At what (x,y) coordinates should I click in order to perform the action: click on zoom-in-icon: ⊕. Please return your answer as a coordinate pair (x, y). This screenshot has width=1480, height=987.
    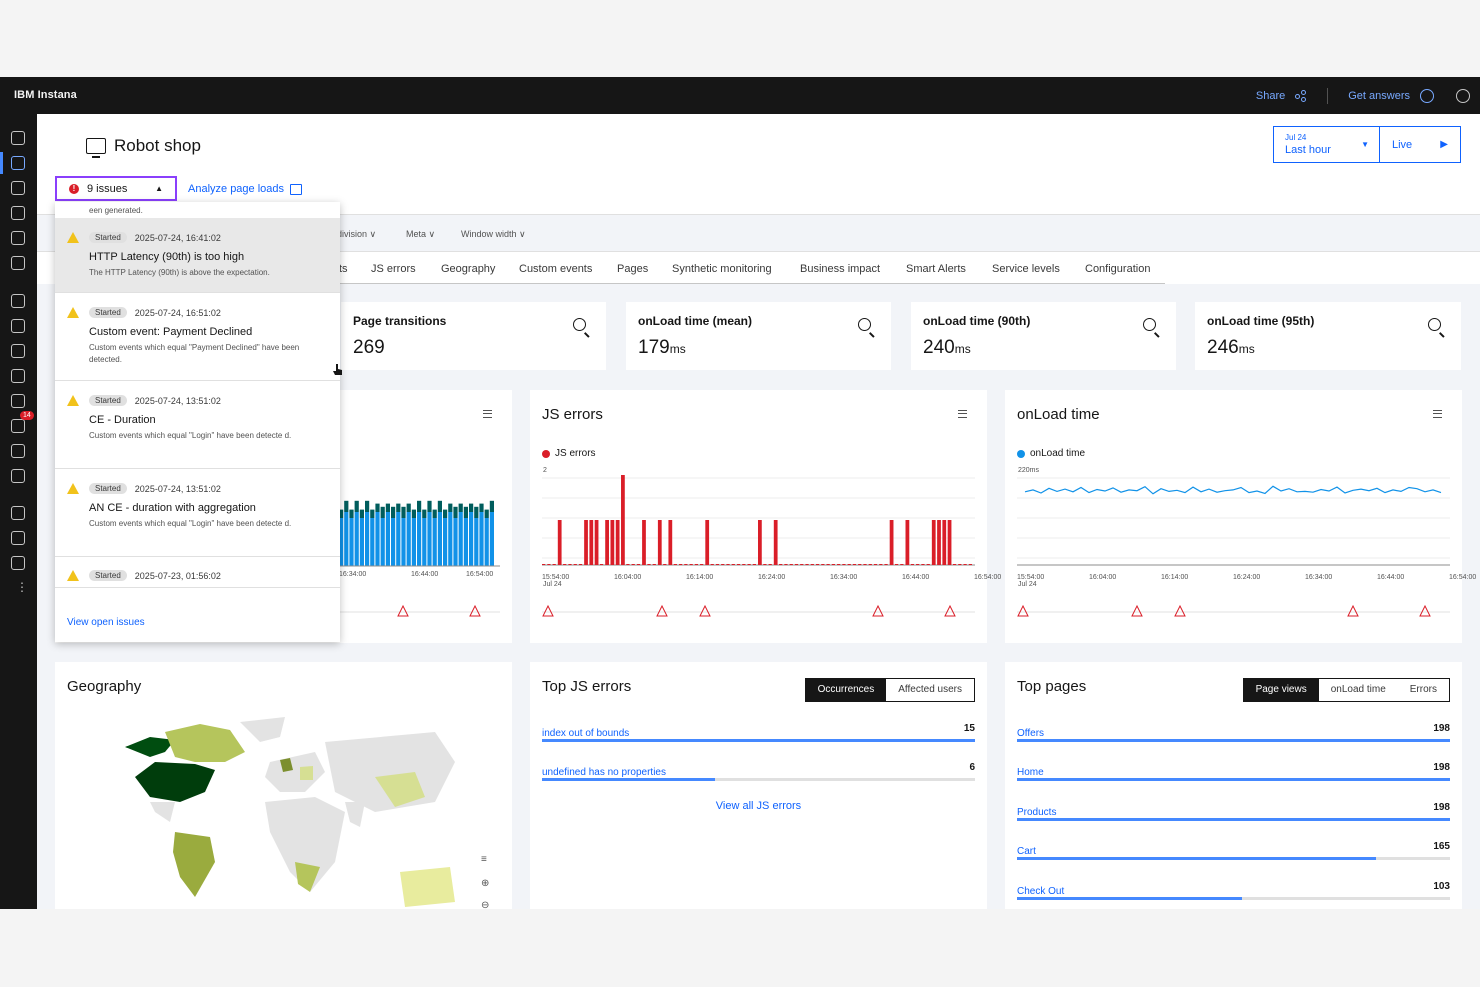
    Looking at the image, I should click on (485, 883).